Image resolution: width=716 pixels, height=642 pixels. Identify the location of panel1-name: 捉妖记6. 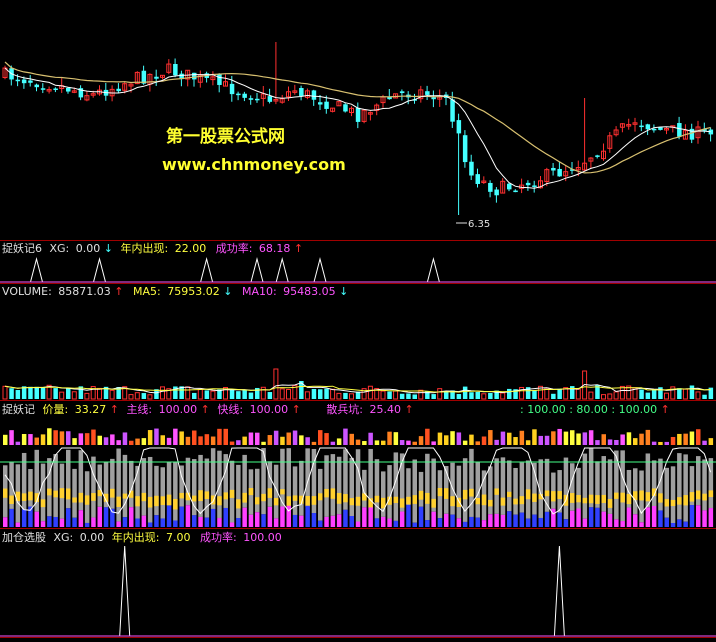
(22, 248).